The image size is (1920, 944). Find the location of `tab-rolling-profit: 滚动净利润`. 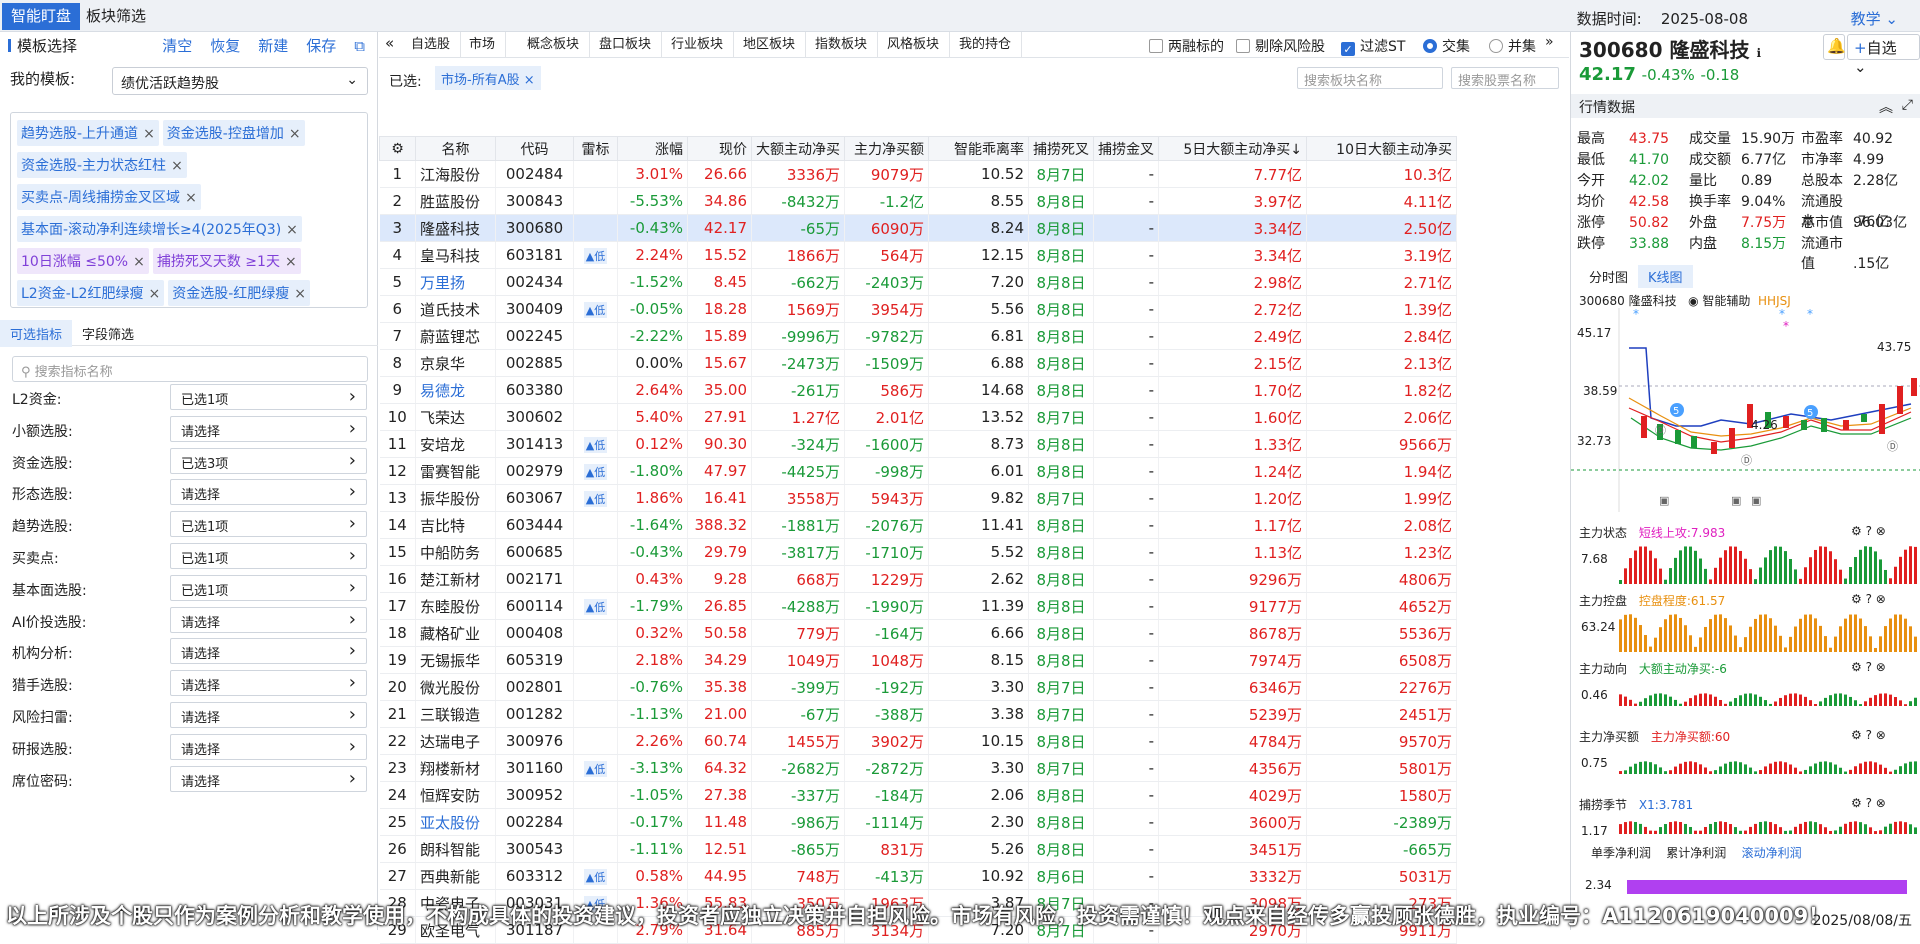

tab-rolling-profit: 滚动净利润 is located at coordinates (1772, 853).